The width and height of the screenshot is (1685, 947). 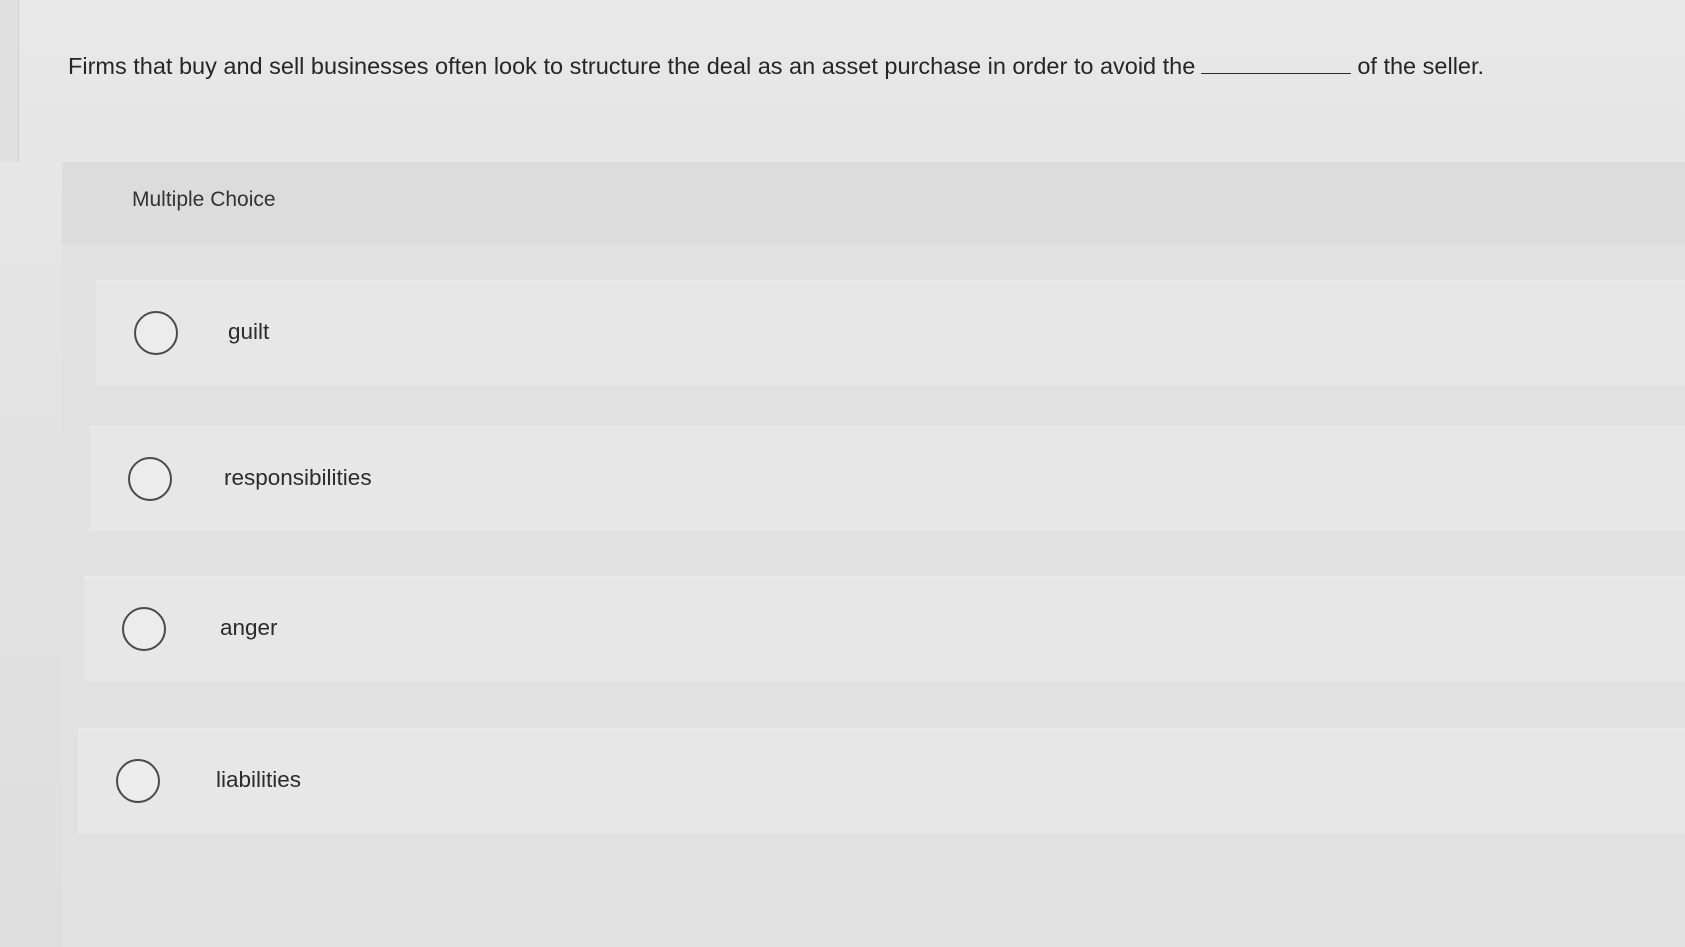 I want to click on option-responsibilities: responsibilities, so click(x=887, y=478).